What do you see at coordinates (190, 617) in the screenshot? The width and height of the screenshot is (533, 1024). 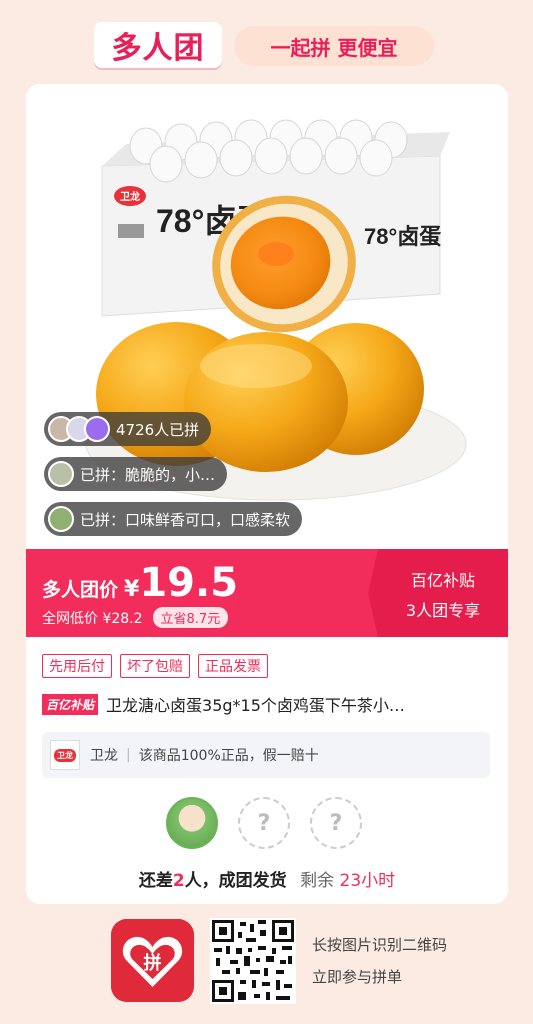 I see `save-tag: 立省8.7元` at bounding box center [190, 617].